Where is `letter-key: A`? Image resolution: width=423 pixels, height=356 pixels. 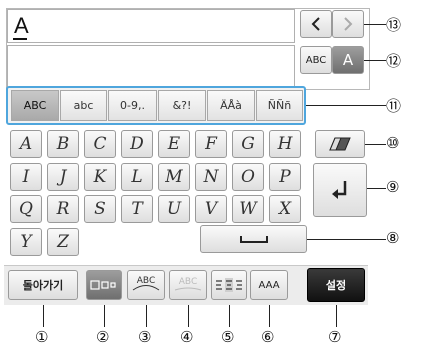 letter-key: A is located at coordinates (26, 144).